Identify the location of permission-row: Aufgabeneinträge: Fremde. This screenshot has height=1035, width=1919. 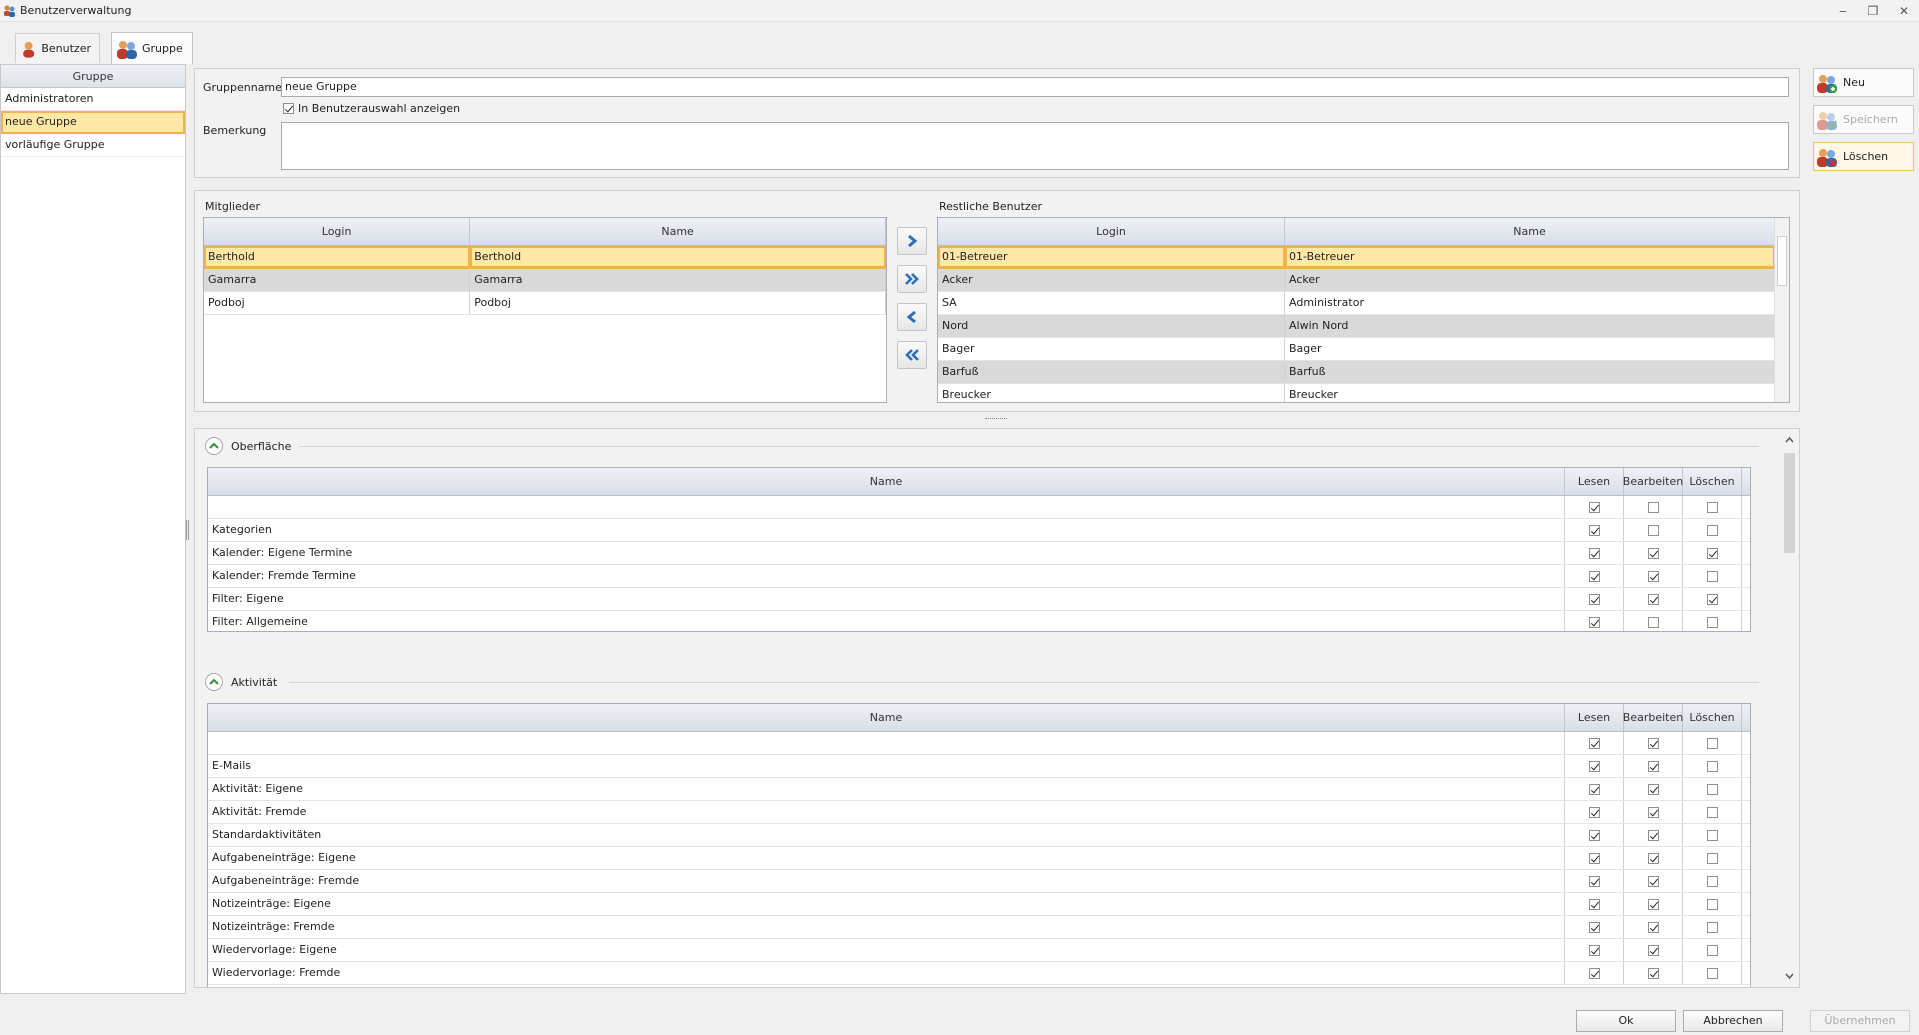
(979, 881).